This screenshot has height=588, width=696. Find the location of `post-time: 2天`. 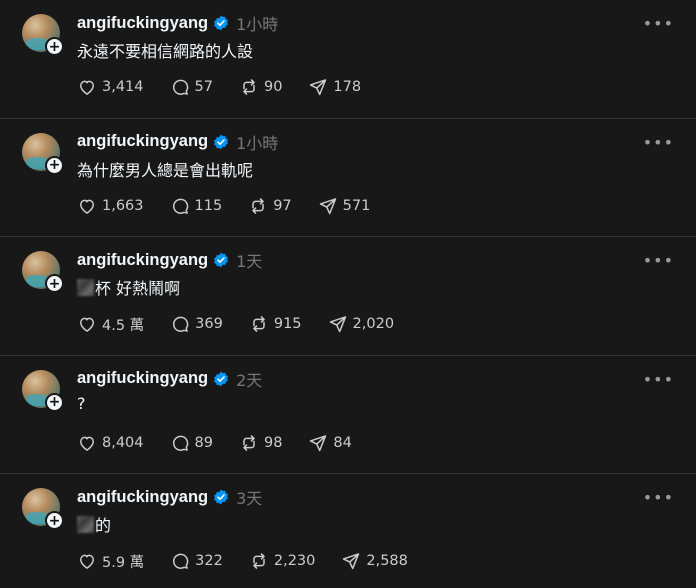

post-time: 2天 is located at coordinates (249, 380).